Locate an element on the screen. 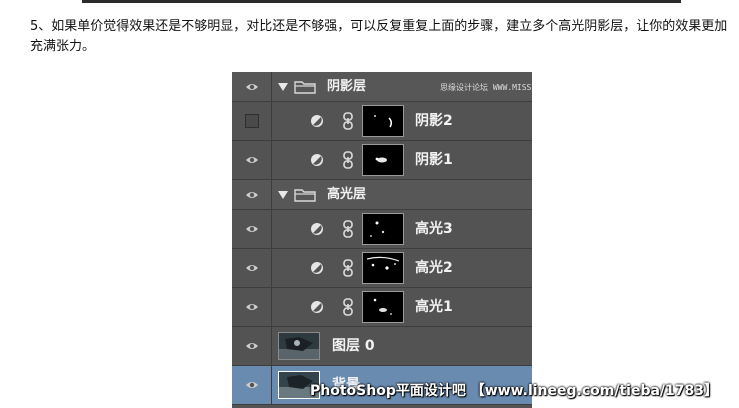 The height and width of the screenshot is (408, 739). layer-group-highlight: 高光层 is located at coordinates (382, 195).